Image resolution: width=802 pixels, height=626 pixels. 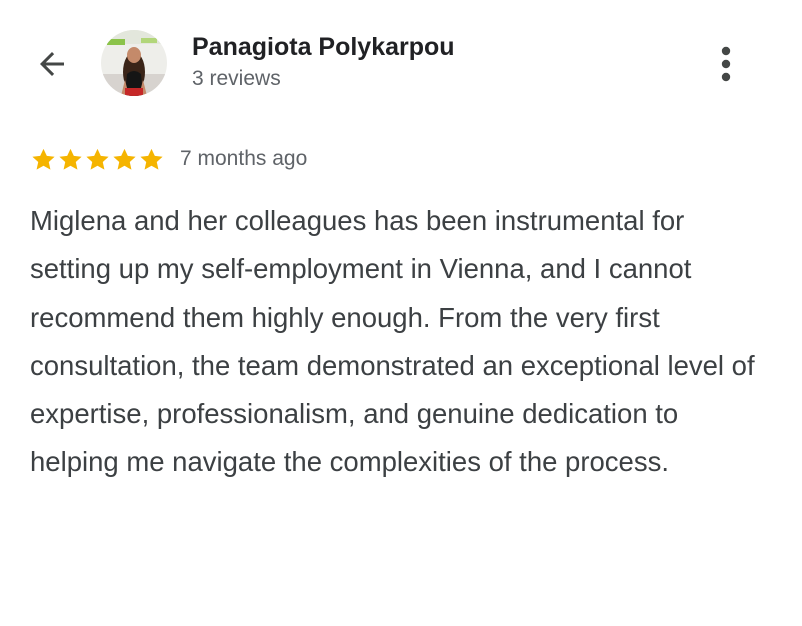 I want to click on review-timestamp: 7 months ago, so click(x=244, y=158).